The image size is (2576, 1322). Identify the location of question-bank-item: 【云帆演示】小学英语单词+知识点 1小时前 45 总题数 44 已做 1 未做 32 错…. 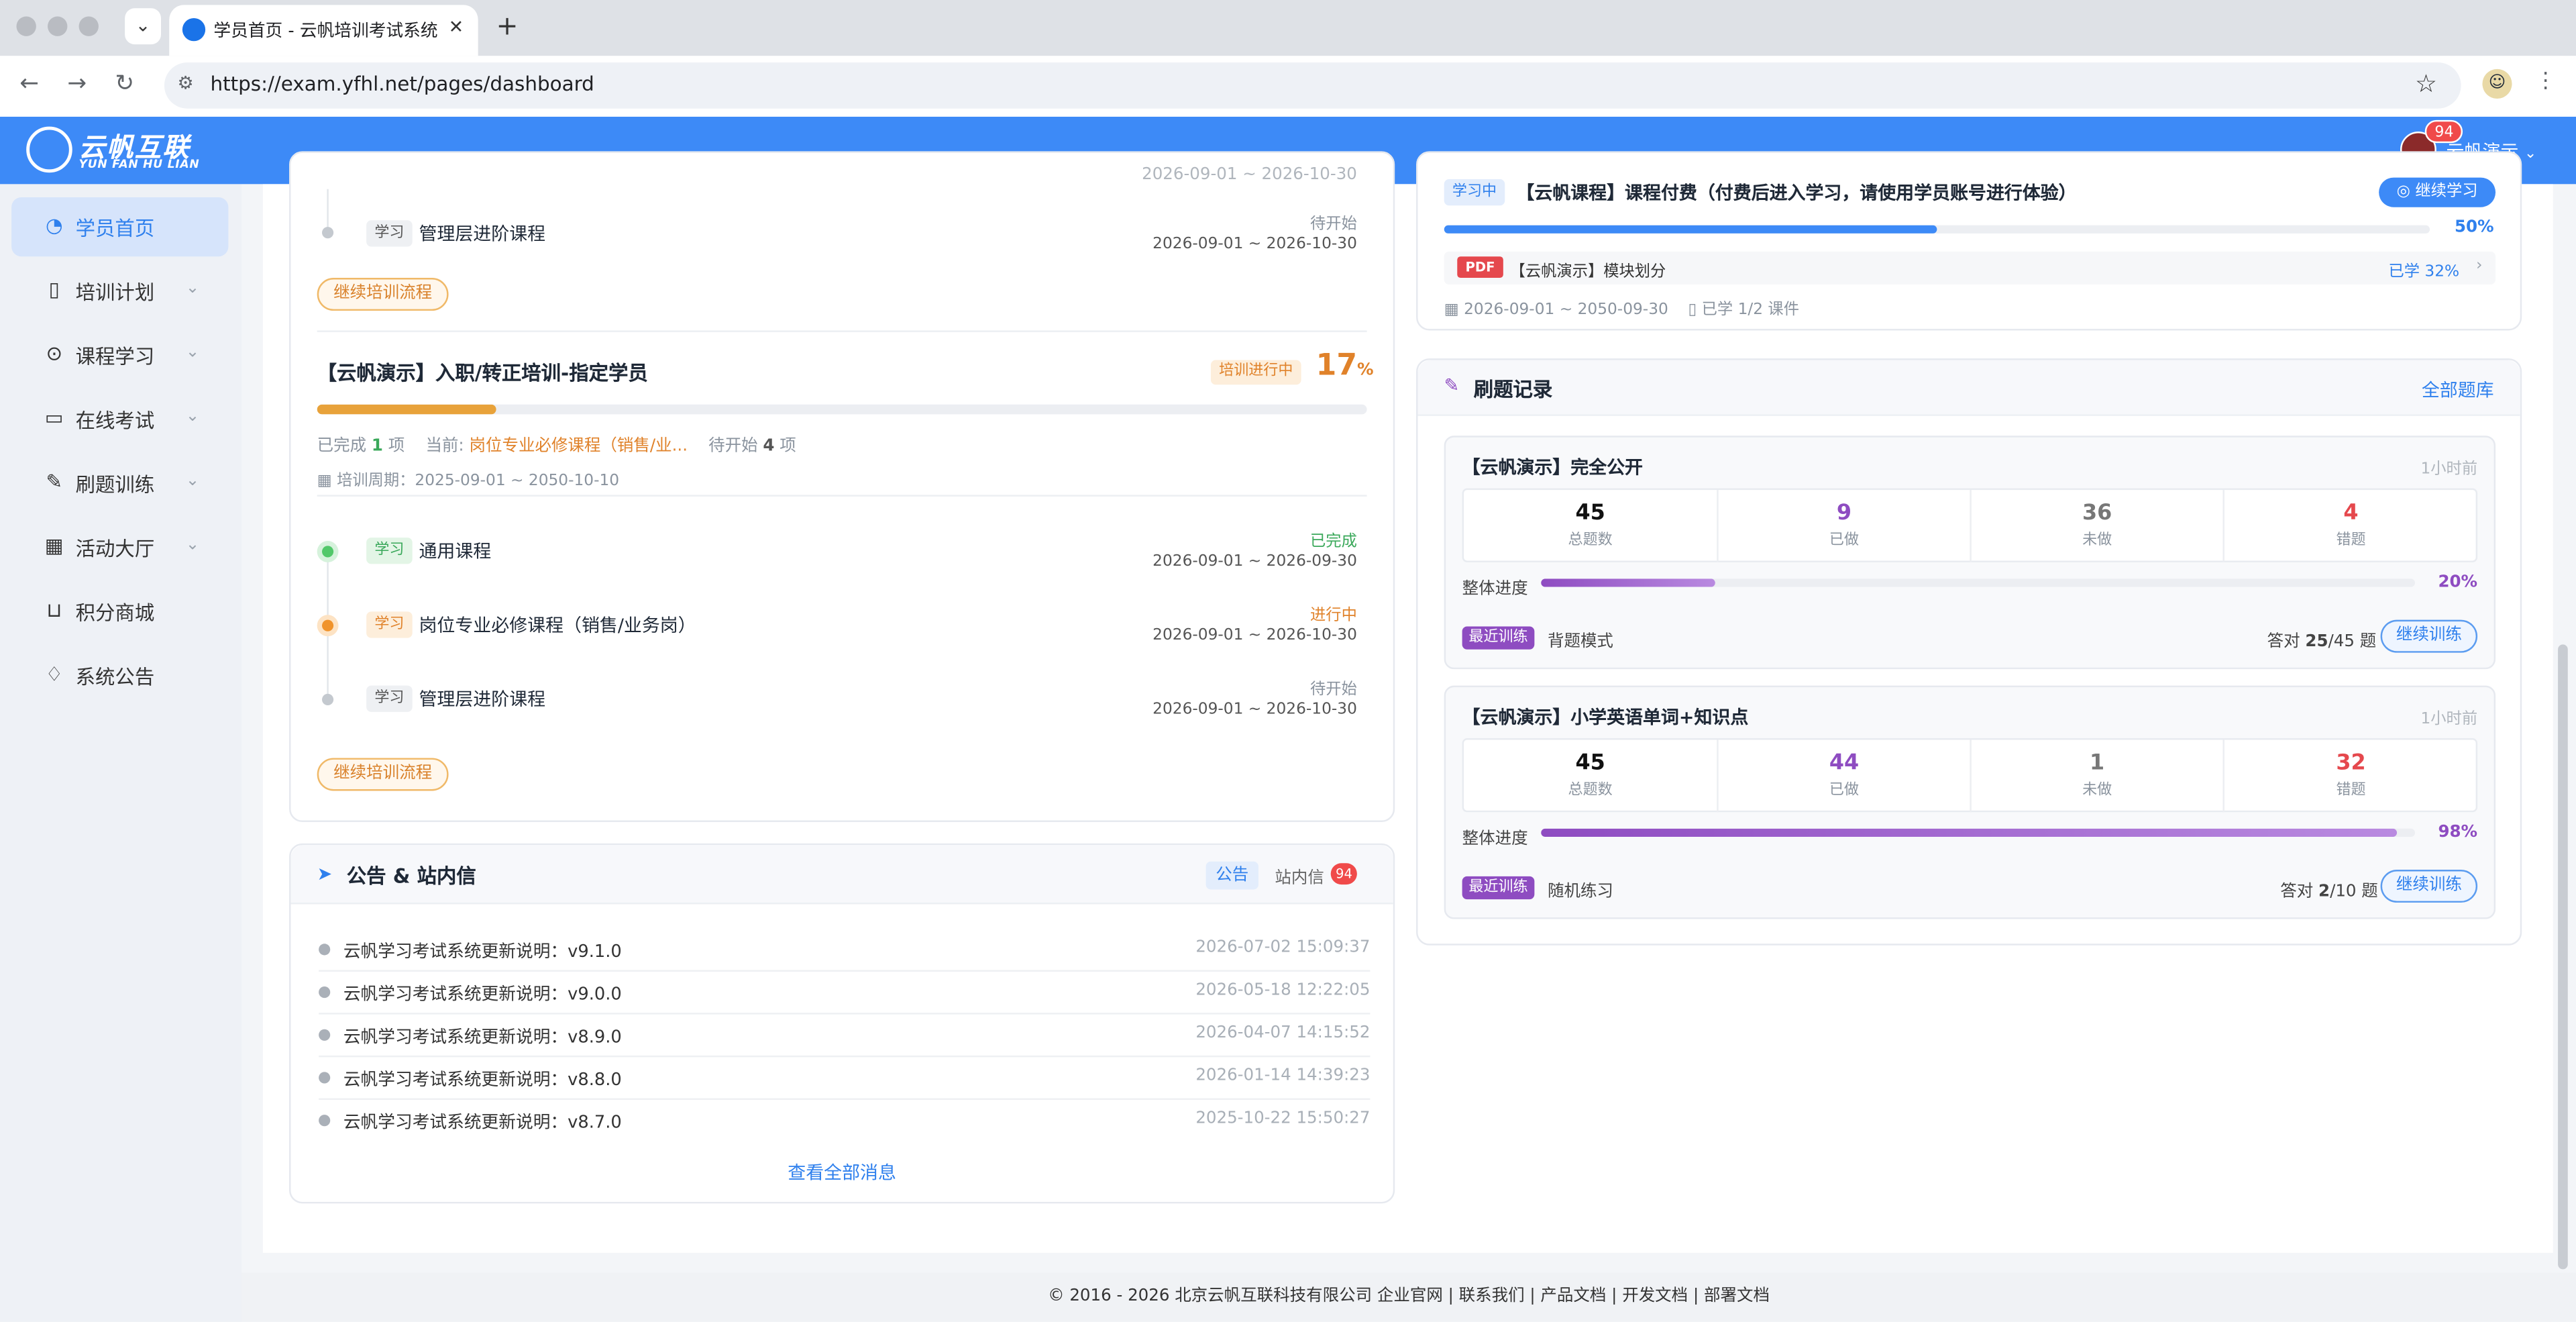
(1970, 802).